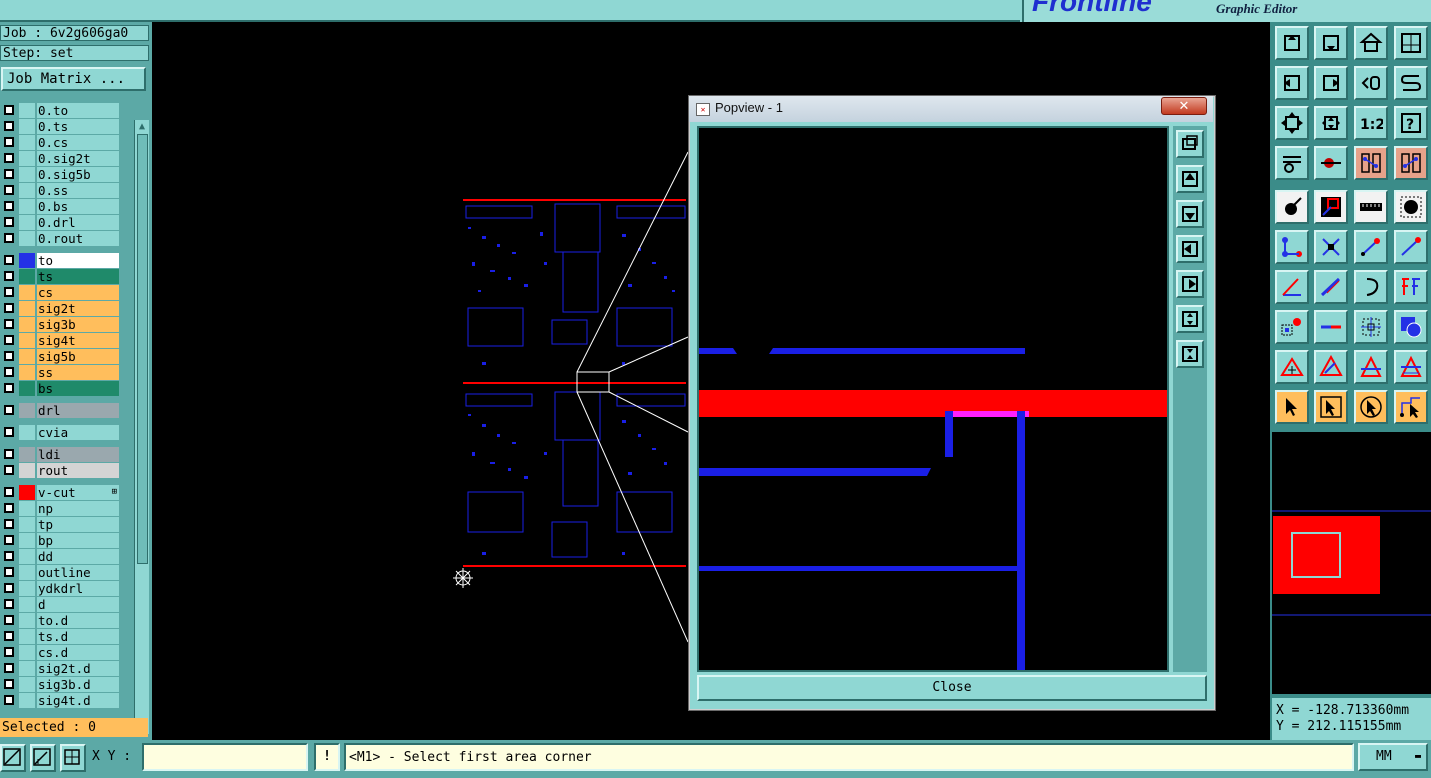 This screenshot has width=1431, height=778. I want to click on layer-row: 0.cs, so click(61, 142).